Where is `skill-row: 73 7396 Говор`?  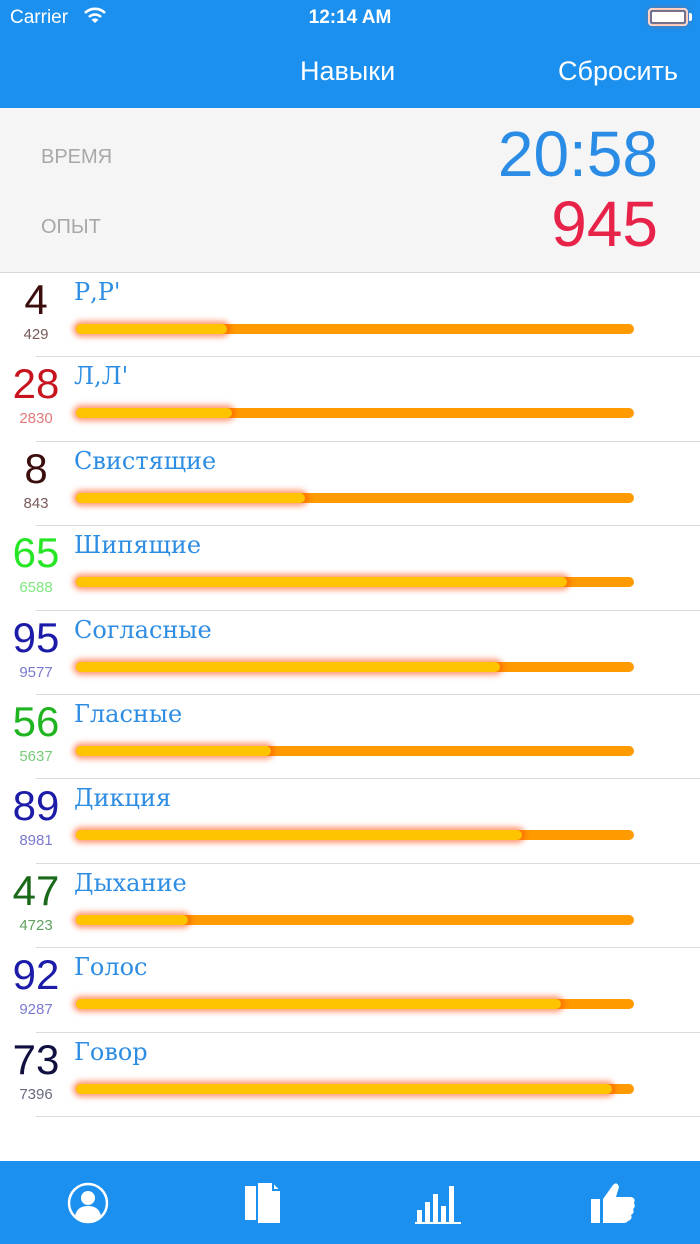 skill-row: 73 7396 Говор is located at coordinates (350, 1075).